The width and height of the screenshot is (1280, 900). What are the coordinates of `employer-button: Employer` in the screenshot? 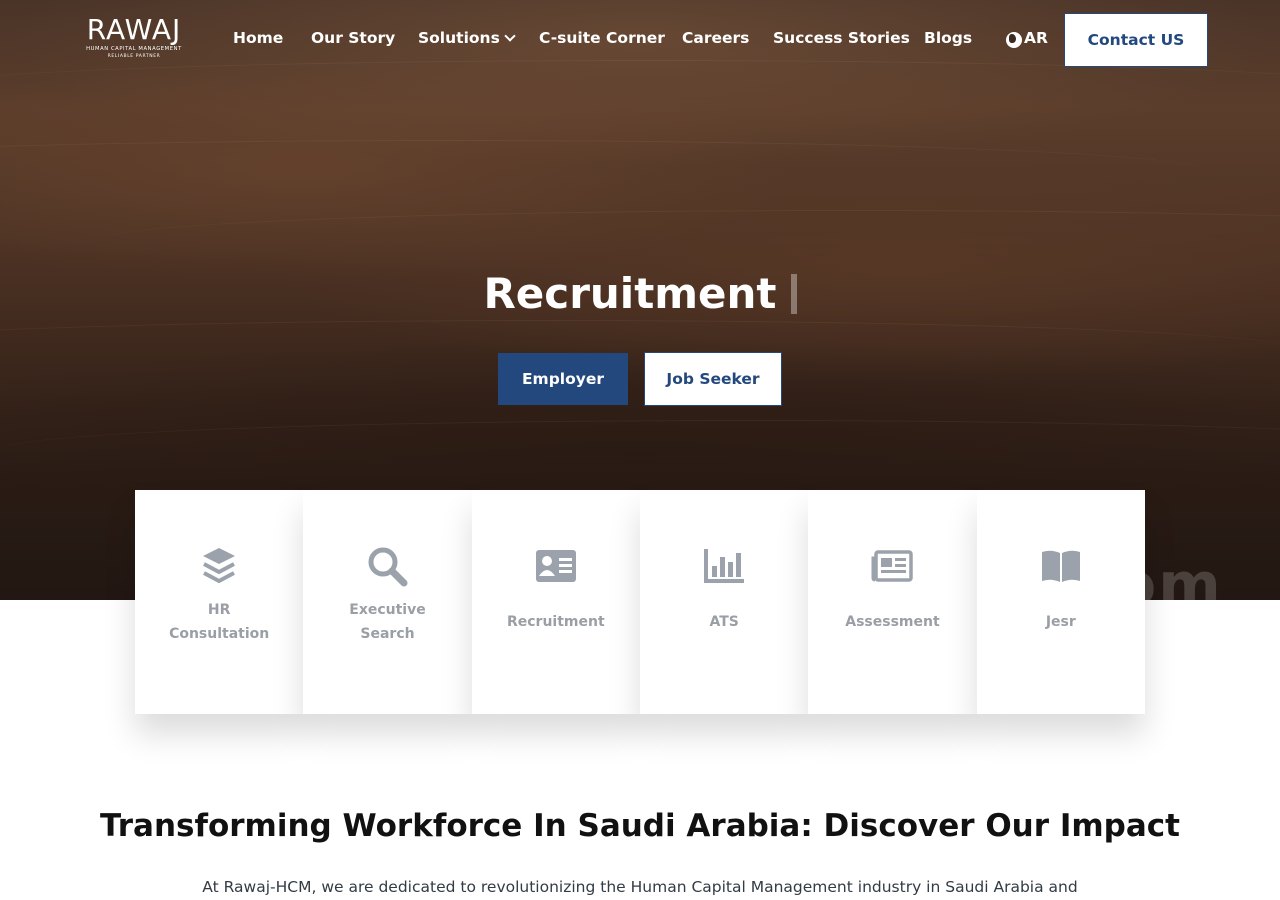 It's located at (563, 379).